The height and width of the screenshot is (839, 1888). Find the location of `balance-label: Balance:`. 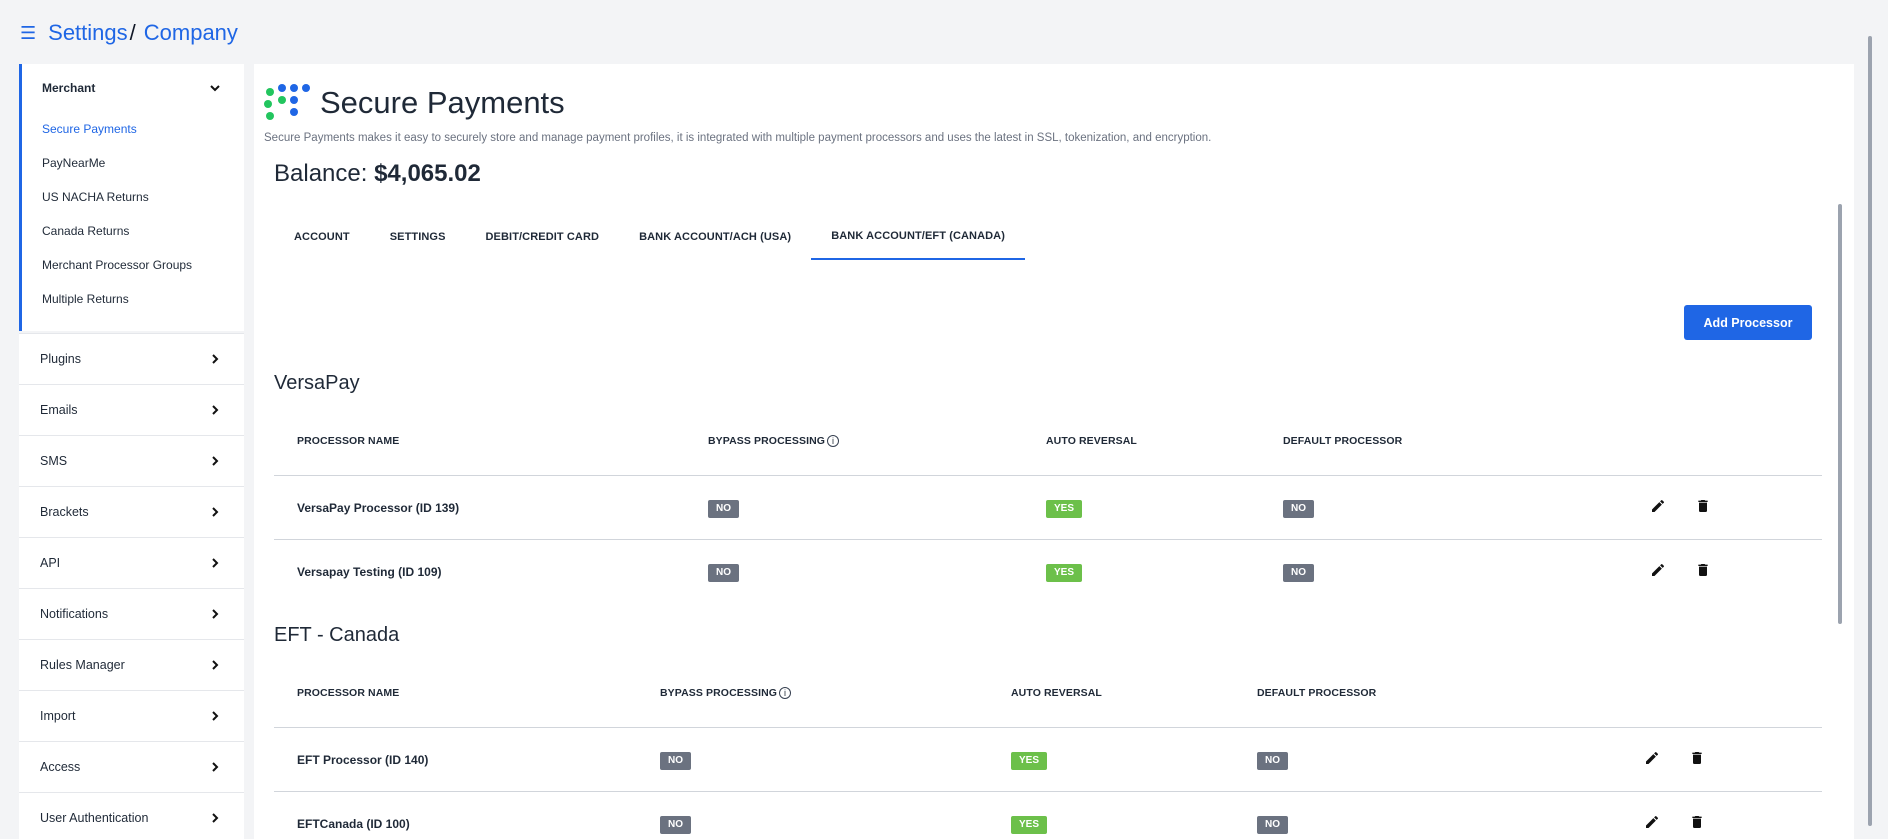

balance-label: Balance: is located at coordinates (321, 173).